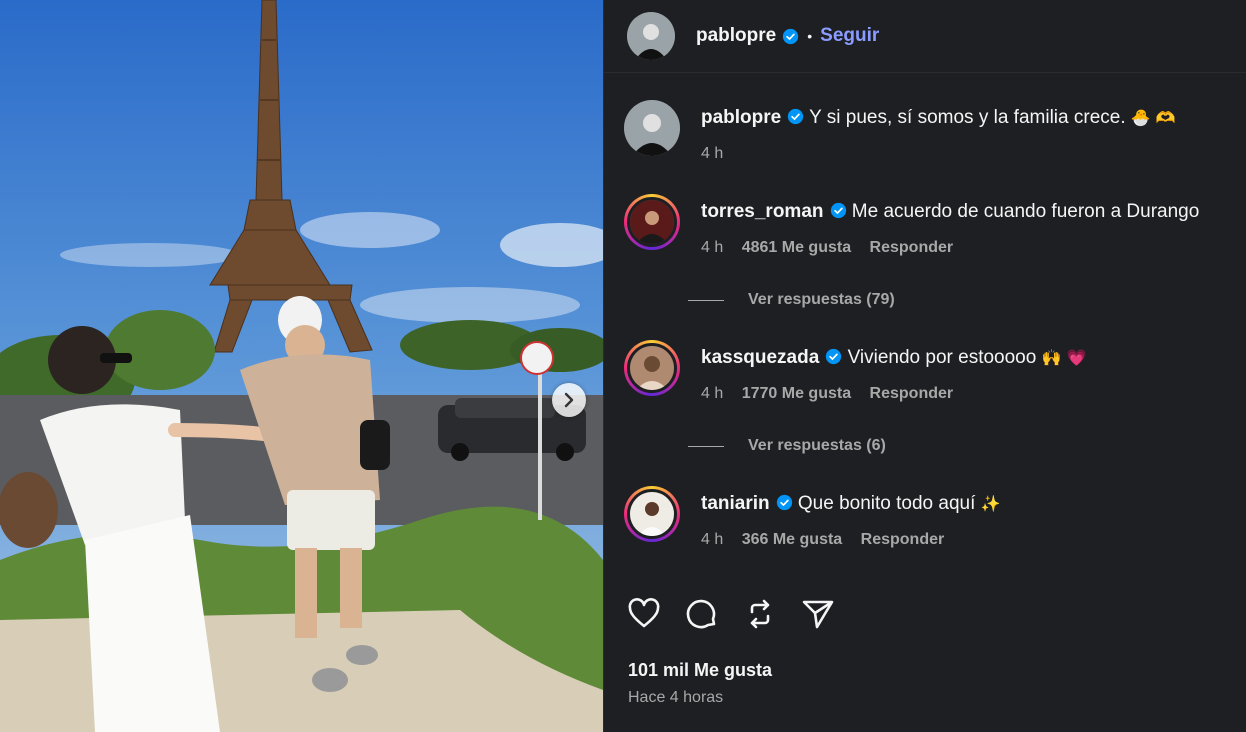 The height and width of the screenshot is (732, 1246). Describe the element at coordinates (821, 299) in the screenshot. I see `view-replies-label: Ver respuestas (79)` at that location.